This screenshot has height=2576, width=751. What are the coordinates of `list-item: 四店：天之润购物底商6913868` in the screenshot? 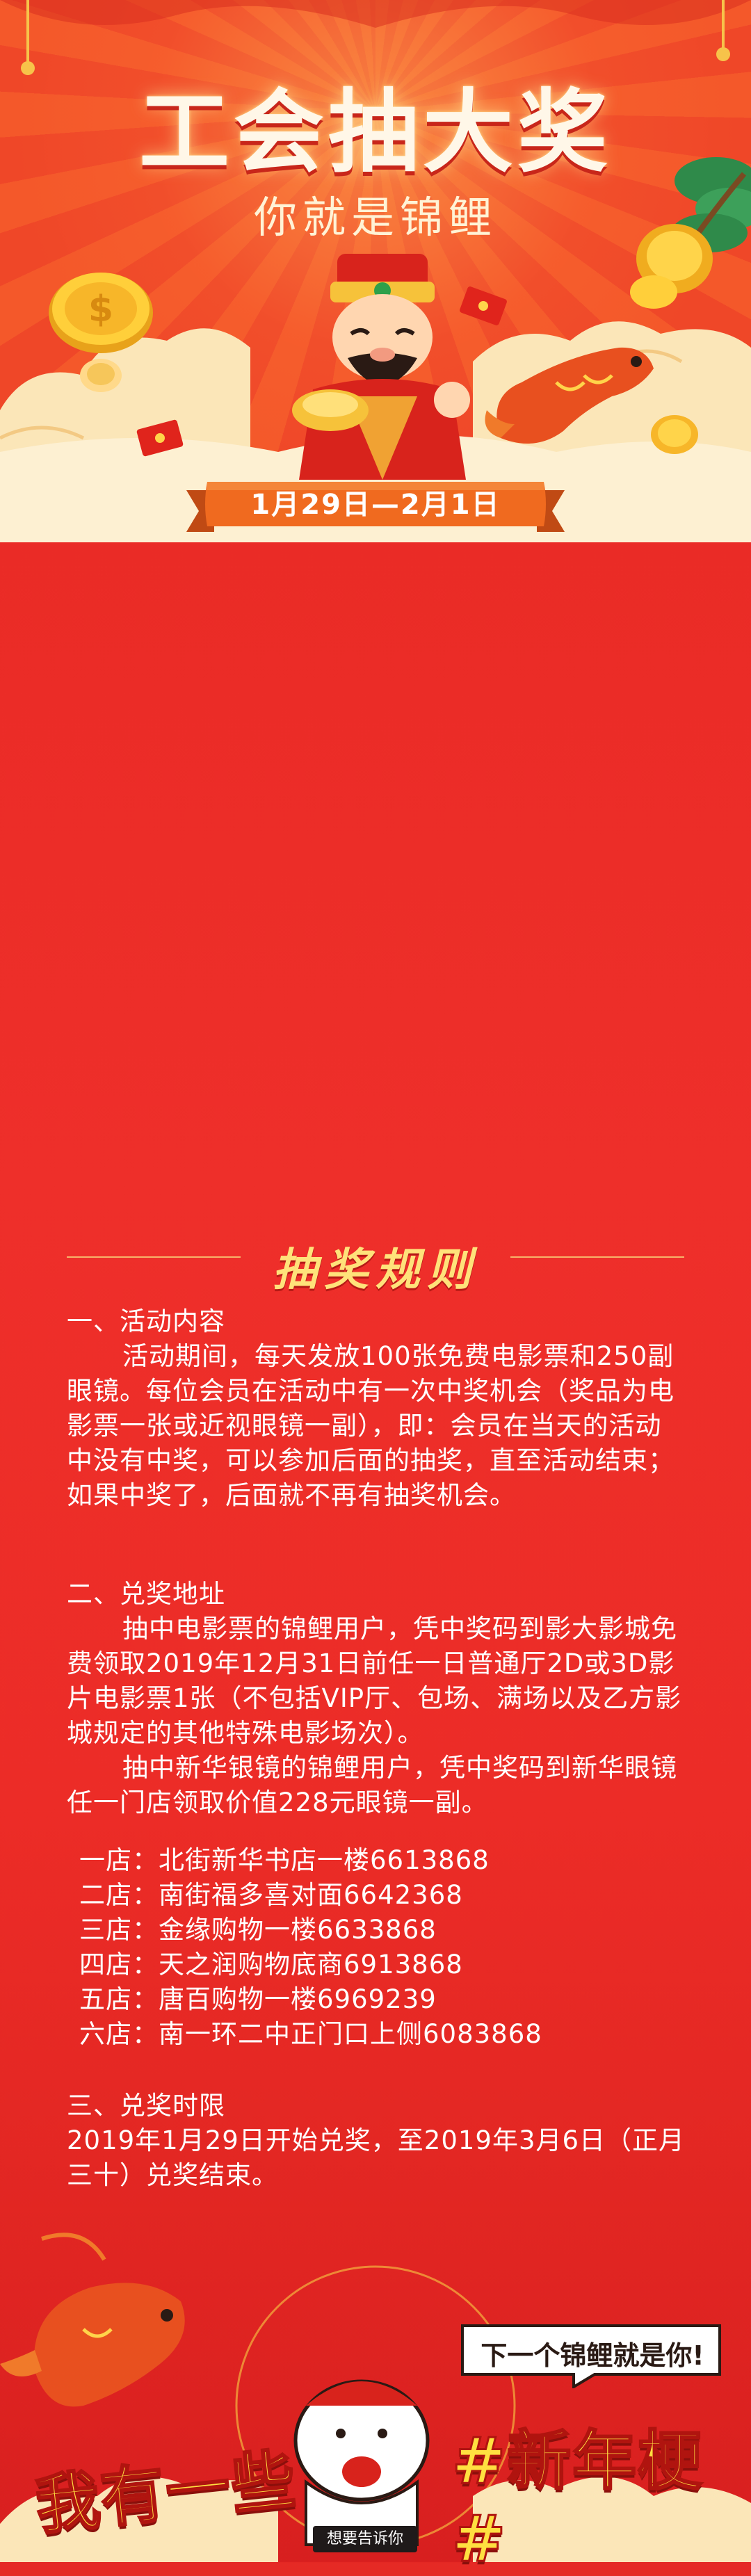 It's located at (271, 1964).